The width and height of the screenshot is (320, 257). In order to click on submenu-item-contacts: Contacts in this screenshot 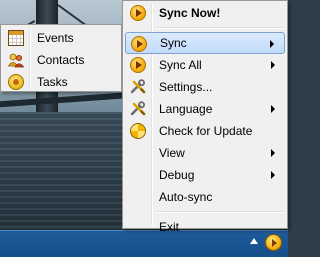, I will do `click(61, 60)`.